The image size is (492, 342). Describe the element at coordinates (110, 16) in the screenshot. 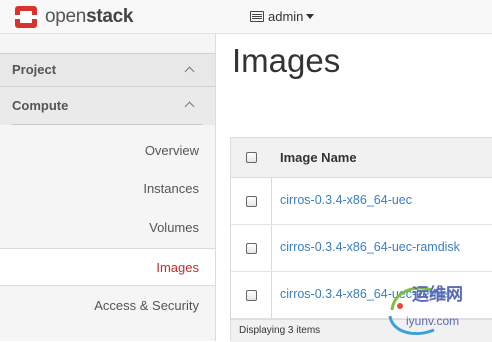

I see `brand-name-bold: stack` at that location.